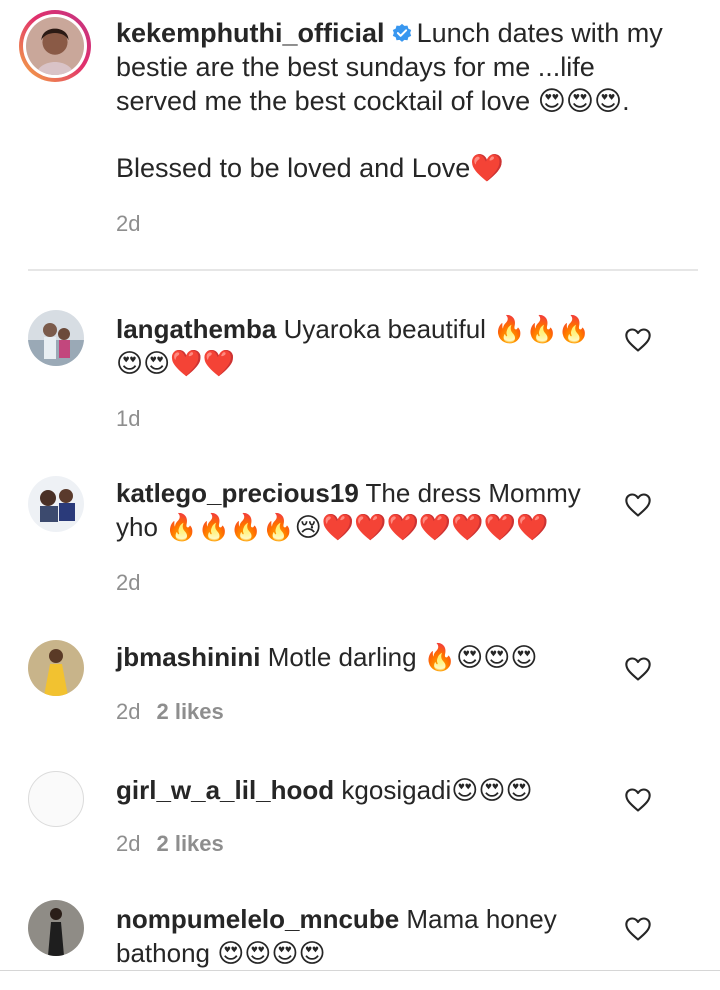  Describe the element at coordinates (56, 799) in the screenshot. I see `commenter-avatar-placeholder` at that location.